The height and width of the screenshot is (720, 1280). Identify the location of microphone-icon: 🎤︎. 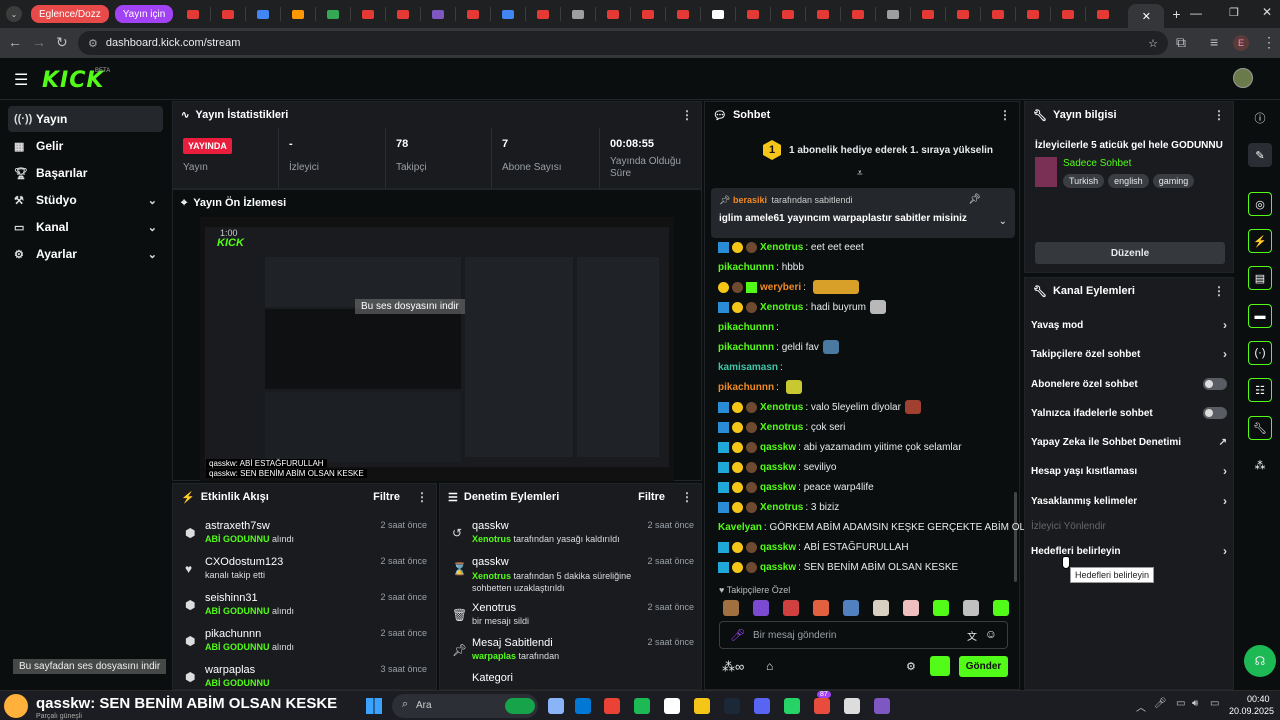
(737, 635).